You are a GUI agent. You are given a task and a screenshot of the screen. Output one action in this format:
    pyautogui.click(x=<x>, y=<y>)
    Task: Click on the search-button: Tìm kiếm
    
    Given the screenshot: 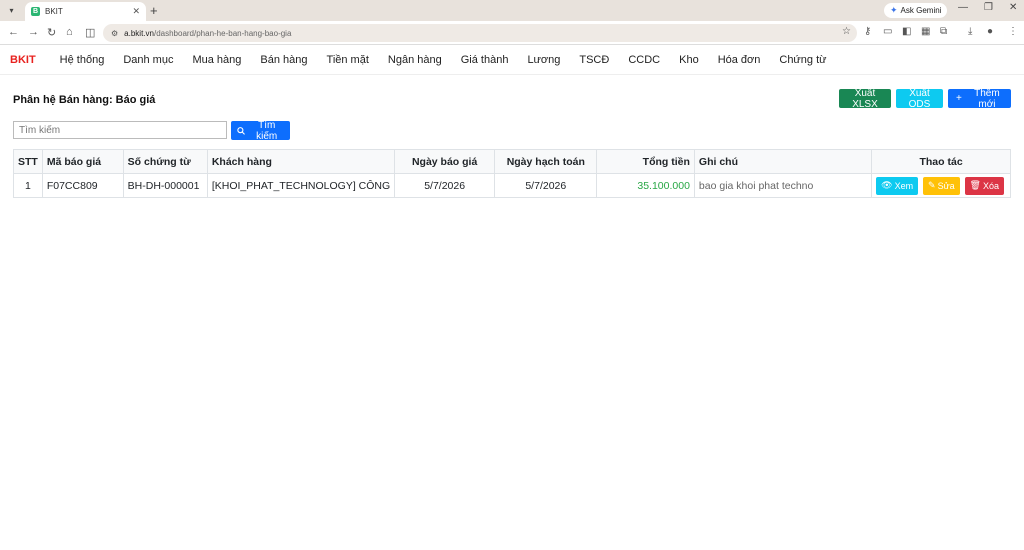 What is the action you would take?
    pyautogui.click(x=260, y=130)
    